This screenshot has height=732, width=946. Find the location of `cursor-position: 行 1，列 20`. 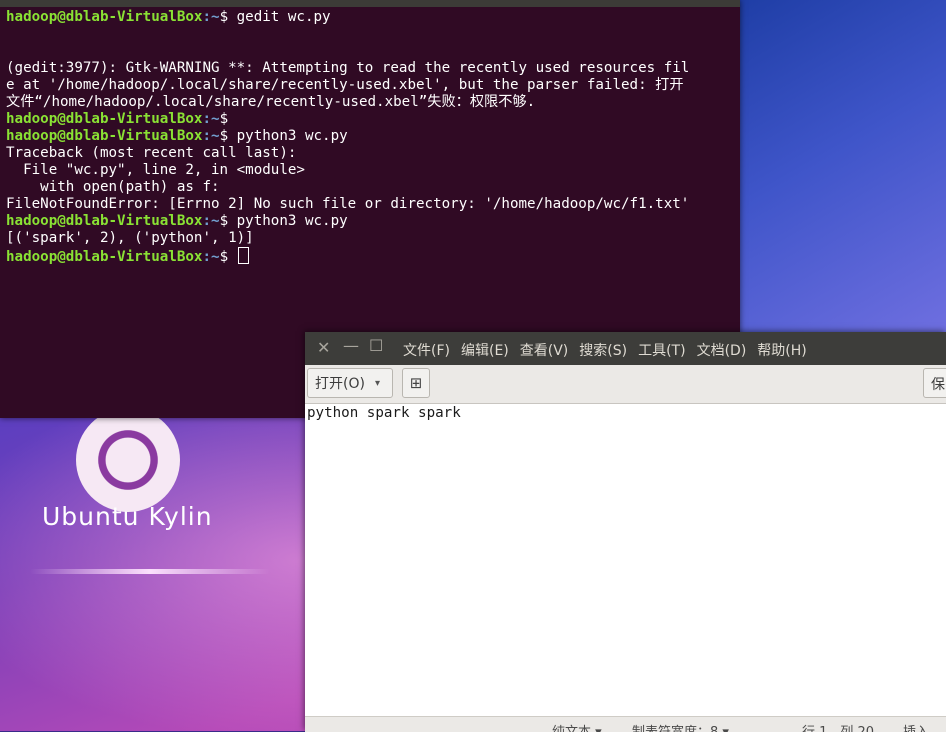

cursor-position: 行 1，列 20 is located at coordinates (838, 726).